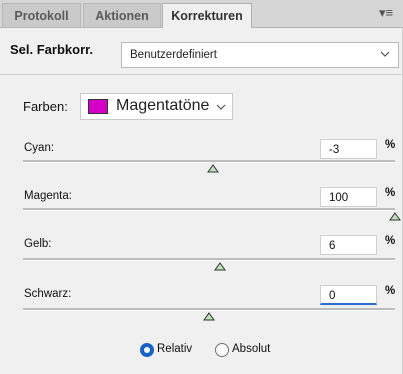  What do you see at coordinates (209, 259) in the screenshot?
I see `gelb-slider-track` at bounding box center [209, 259].